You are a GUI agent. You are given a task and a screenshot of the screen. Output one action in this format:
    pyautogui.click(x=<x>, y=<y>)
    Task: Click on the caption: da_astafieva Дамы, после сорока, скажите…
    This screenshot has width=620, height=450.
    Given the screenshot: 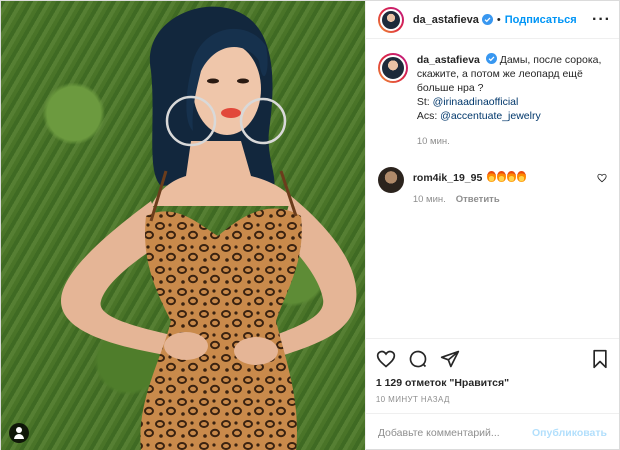 What is the action you would take?
    pyautogui.click(x=492, y=101)
    